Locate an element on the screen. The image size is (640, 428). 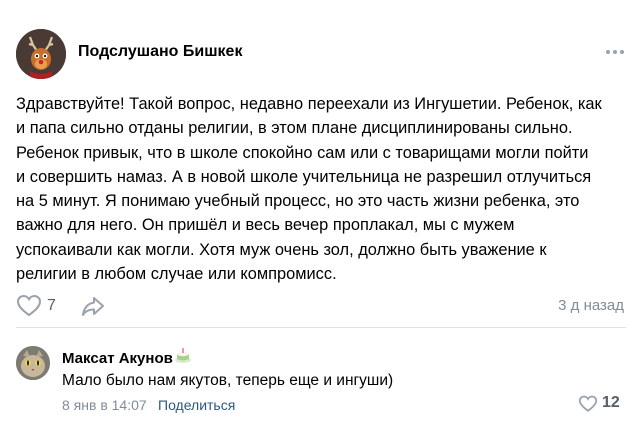
group-avatar is located at coordinates (41, 54).